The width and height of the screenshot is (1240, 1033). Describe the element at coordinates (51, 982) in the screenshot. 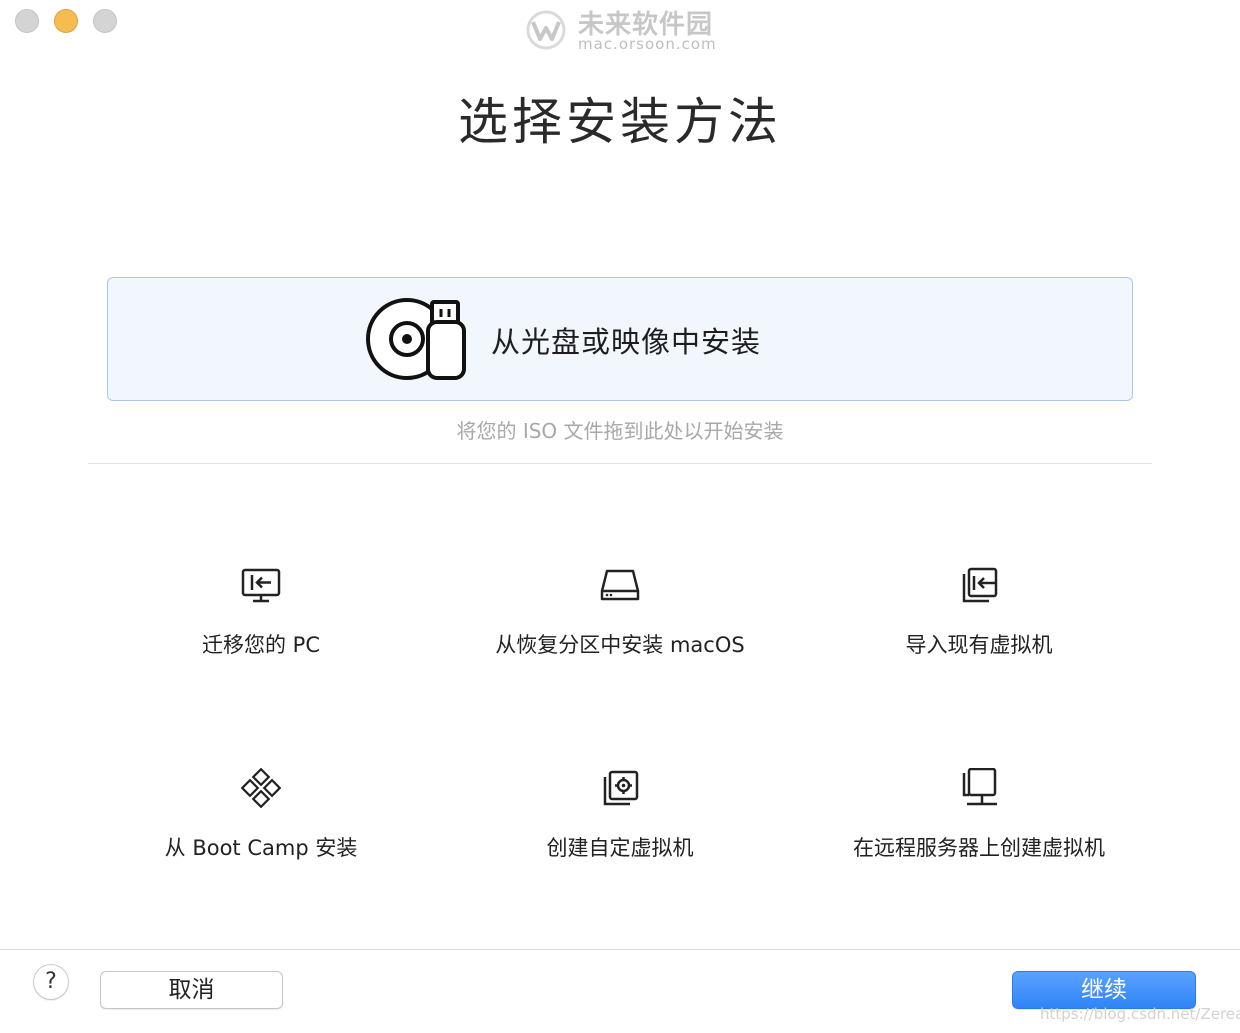

I see `help-button: ?` at that location.